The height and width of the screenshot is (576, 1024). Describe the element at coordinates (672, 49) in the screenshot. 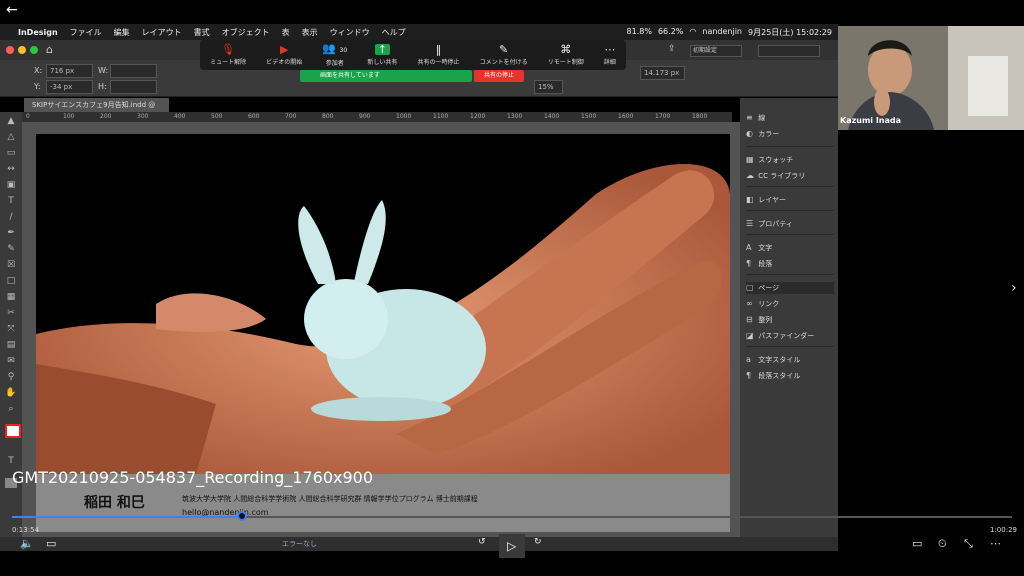

I see `share-icon: ⇪` at that location.